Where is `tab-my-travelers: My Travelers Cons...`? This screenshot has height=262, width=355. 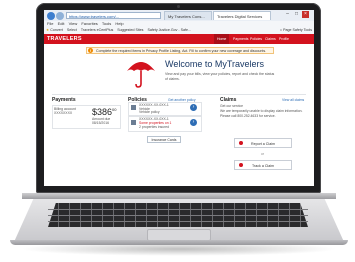
tab-my-travelers: My Travelers Cons... is located at coordinates (188, 15).